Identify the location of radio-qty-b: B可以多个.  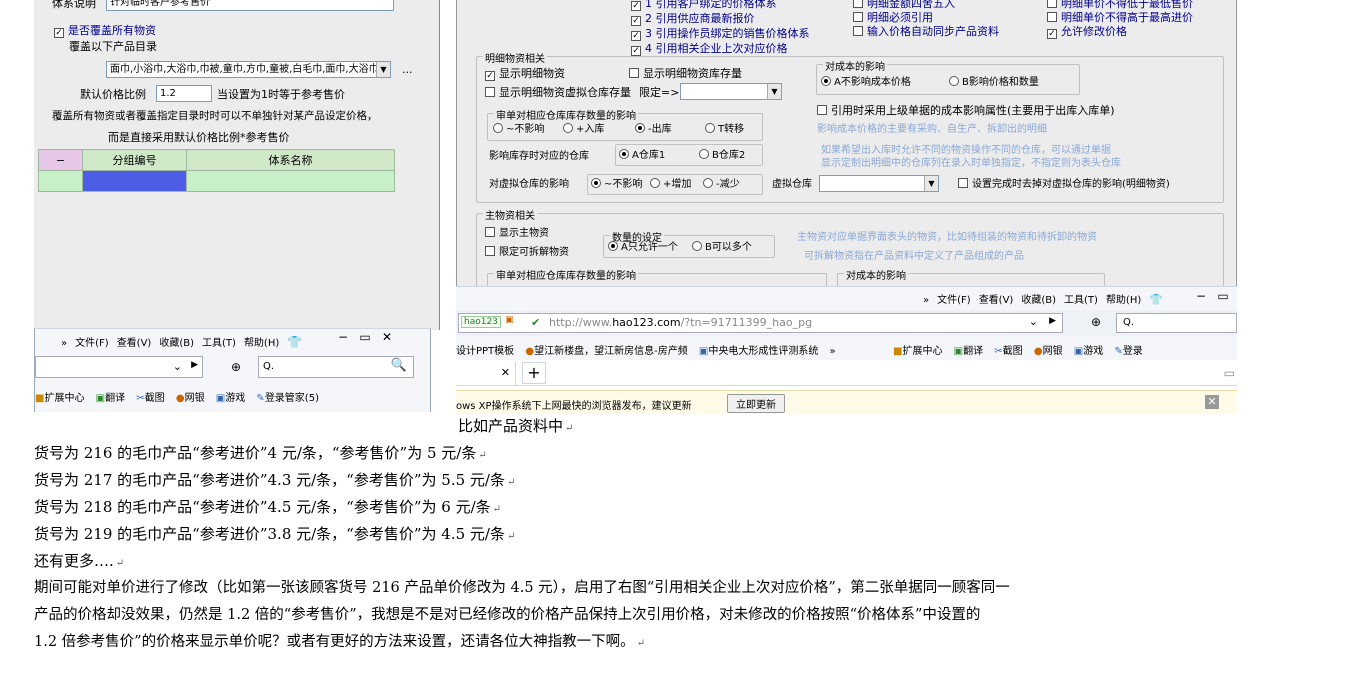
(722, 247).